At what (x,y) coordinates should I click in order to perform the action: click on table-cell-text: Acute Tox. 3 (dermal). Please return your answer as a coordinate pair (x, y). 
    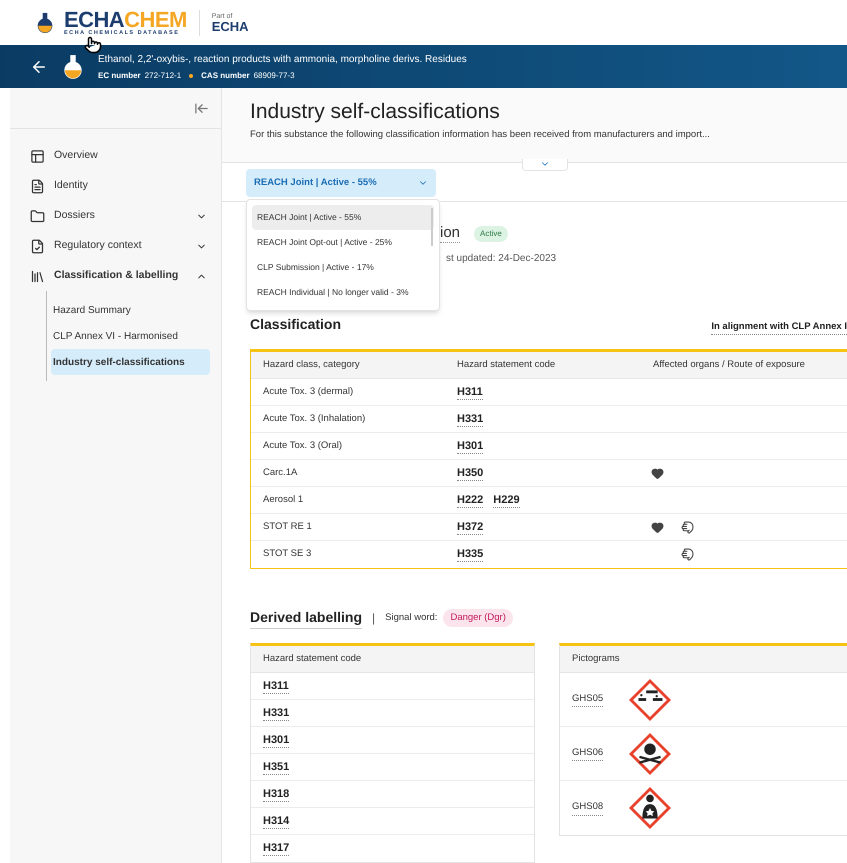
    Looking at the image, I should click on (308, 391).